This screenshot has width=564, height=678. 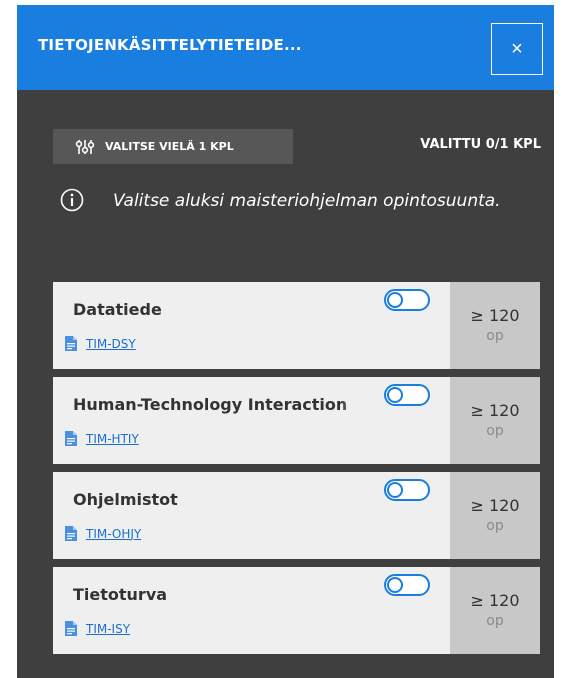 I want to click on option-code-link: TIM-HTIY, so click(x=101, y=438).